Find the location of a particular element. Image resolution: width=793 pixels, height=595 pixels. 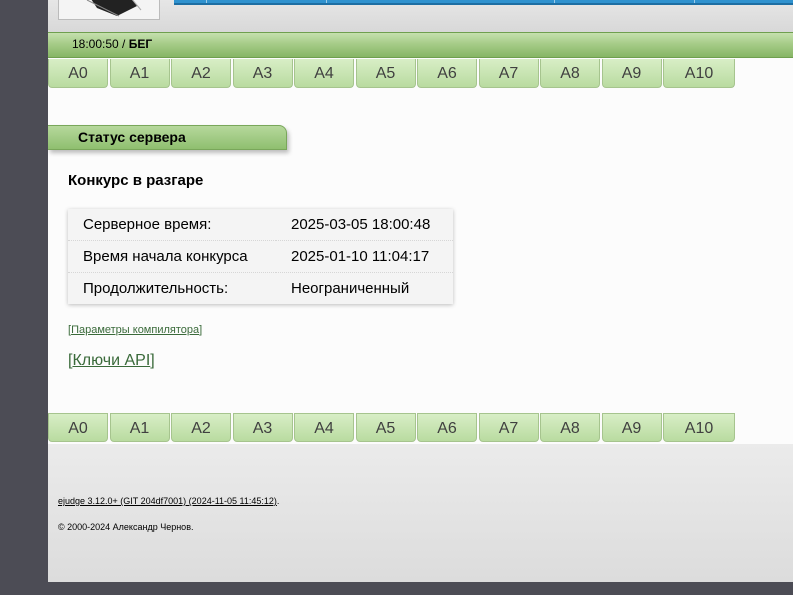

api-keys-link: Ключи API is located at coordinates (111, 360).